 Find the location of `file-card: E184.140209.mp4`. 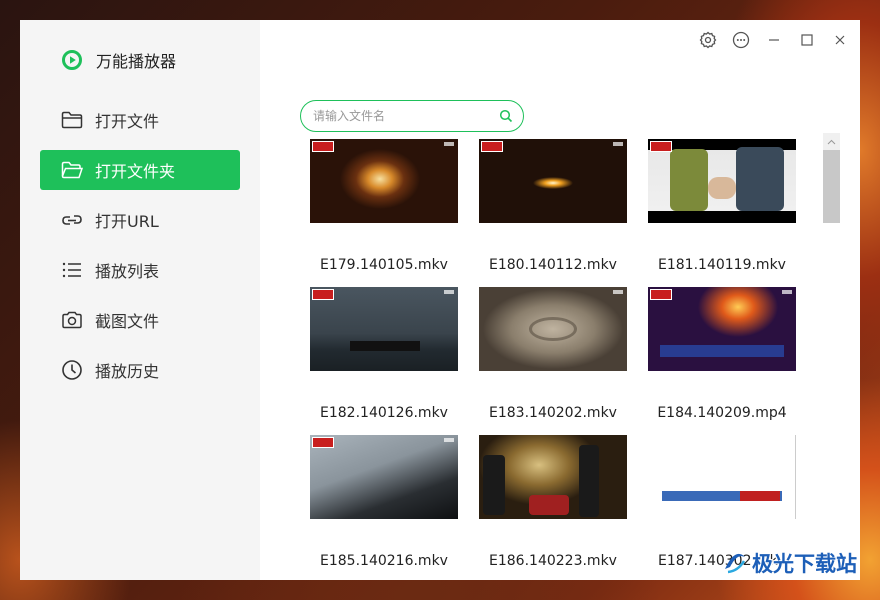

file-card: E184.140209.mp4 is located at coordinates (722, 361).